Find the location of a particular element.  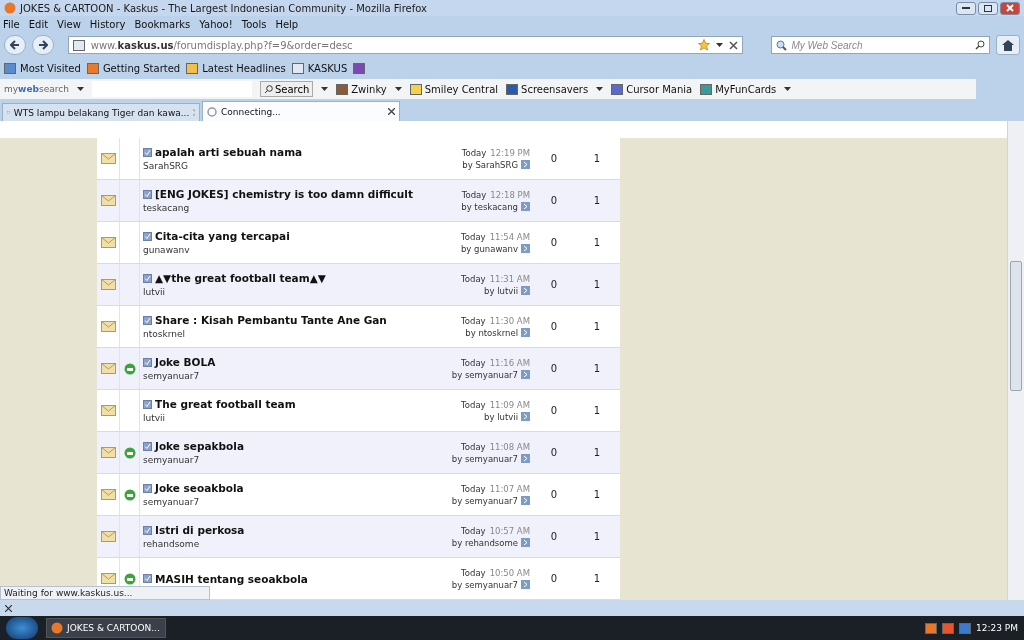

last-post-time: 11:31 AM is located at coordinates (509, 278).